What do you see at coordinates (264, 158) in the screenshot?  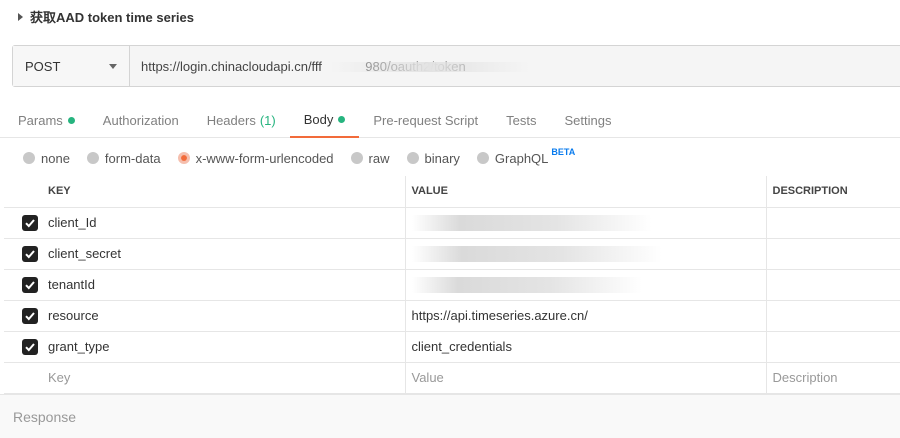 I see `radio-label: x-www-form-urlencoded` at bounding box center [264, 158].